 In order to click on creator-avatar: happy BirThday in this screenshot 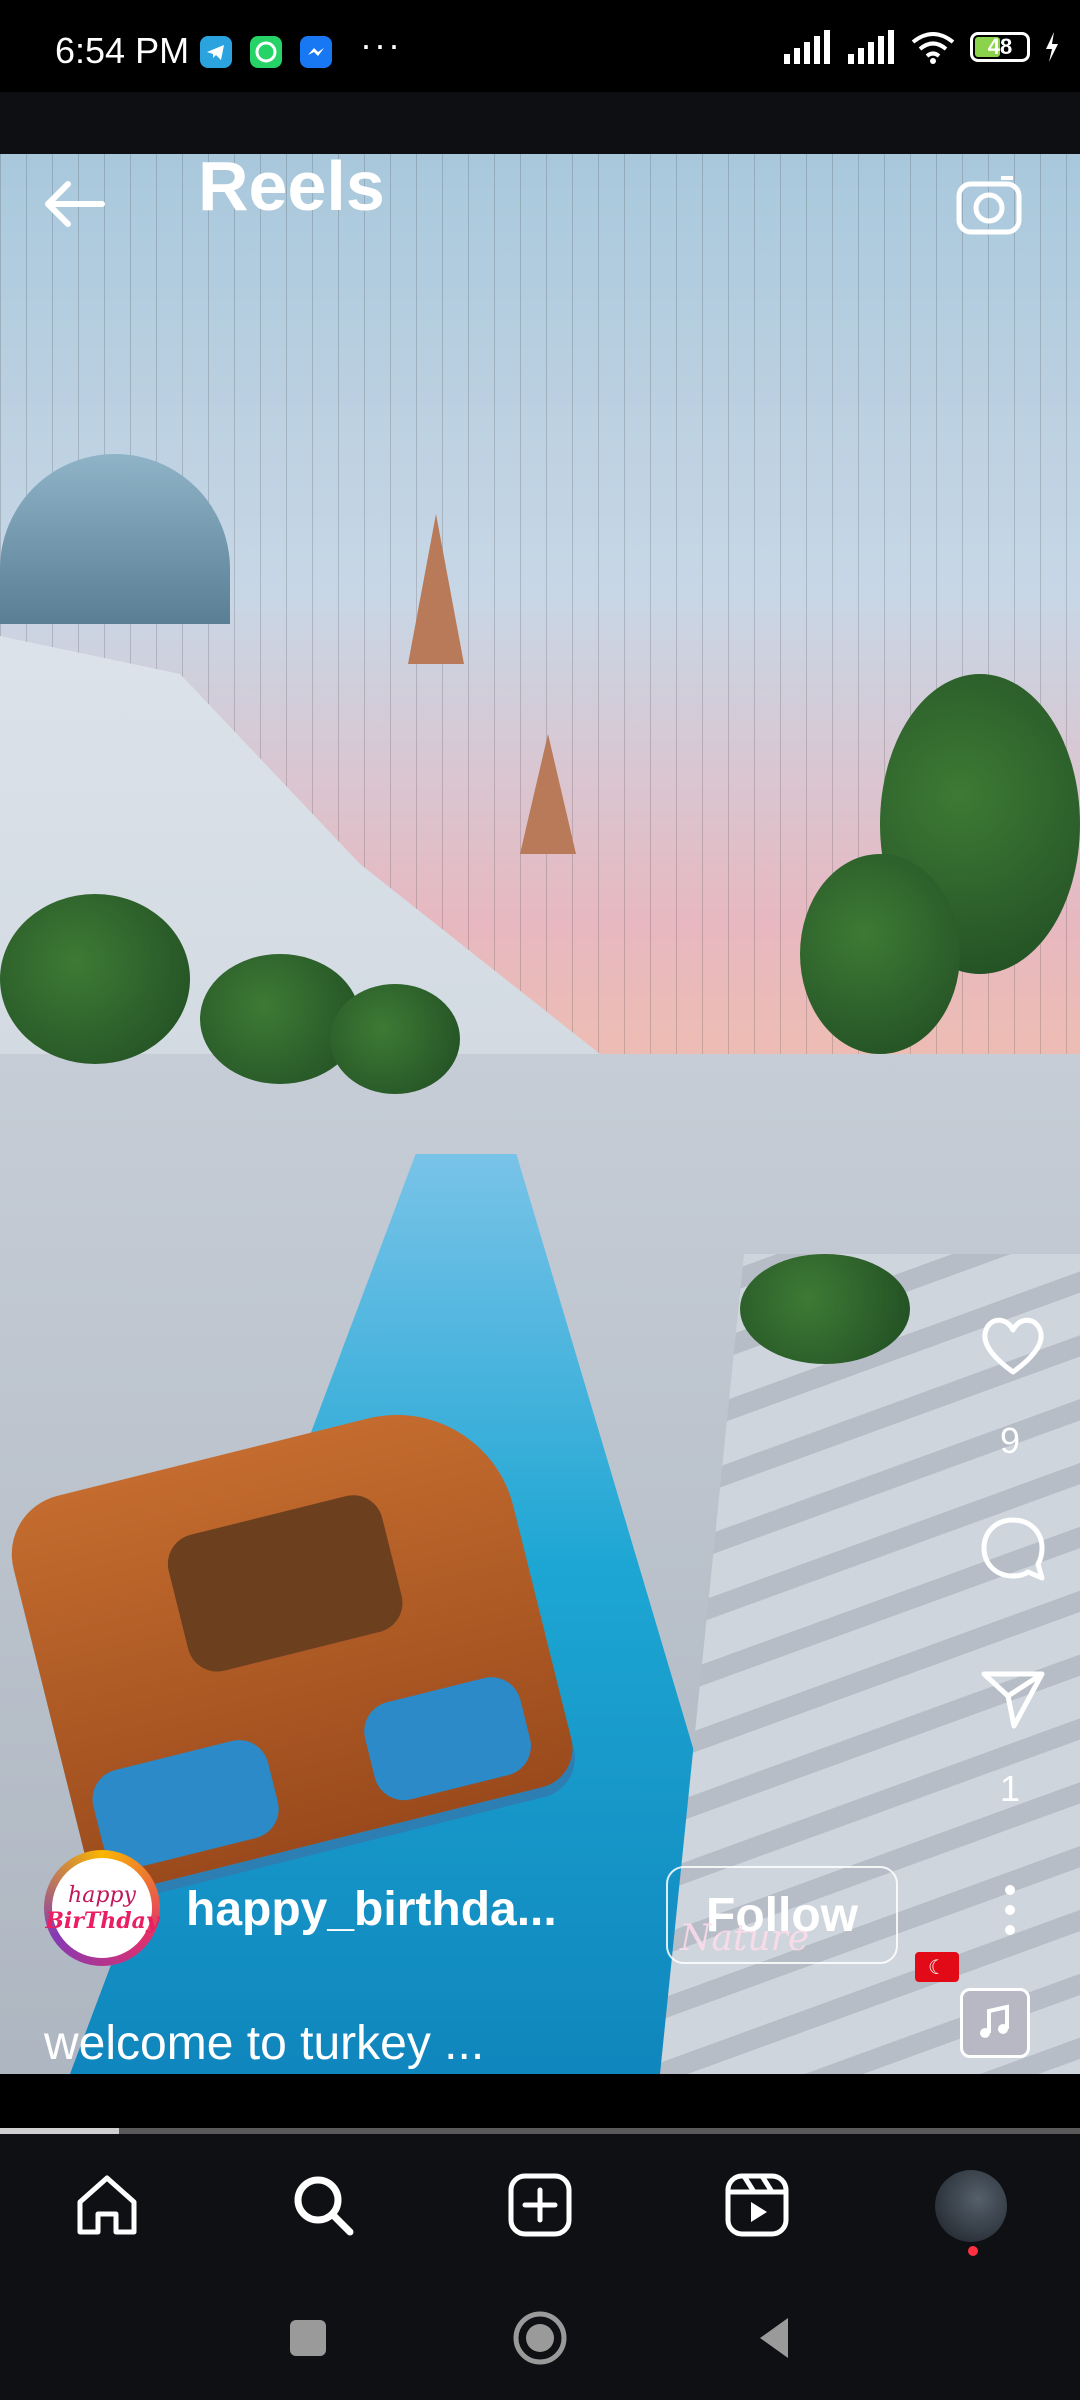, I will do `click(102, 1908)`.